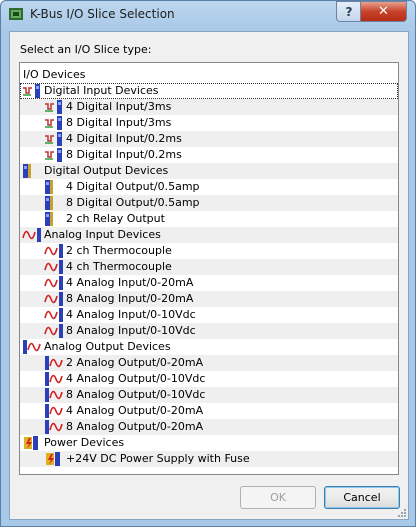 The width and height of the screenshot is (416, 527). I want to click on tree-item-label: 8 Analog Input/0-20mA, so click(130, 298).